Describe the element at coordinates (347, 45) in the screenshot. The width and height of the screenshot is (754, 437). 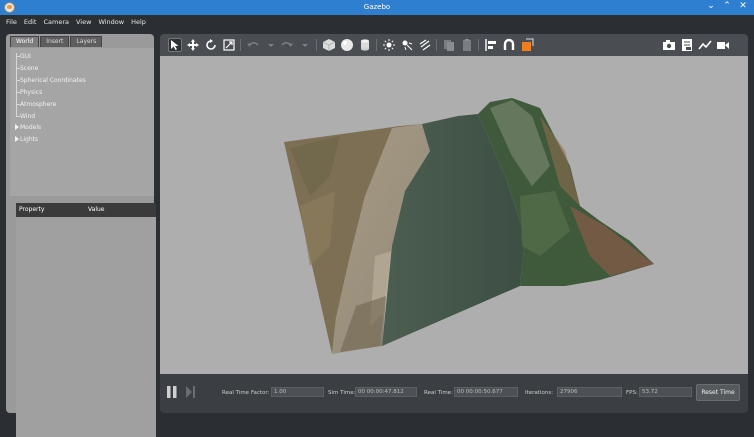
I see `sphere-shape-icon` at that location.